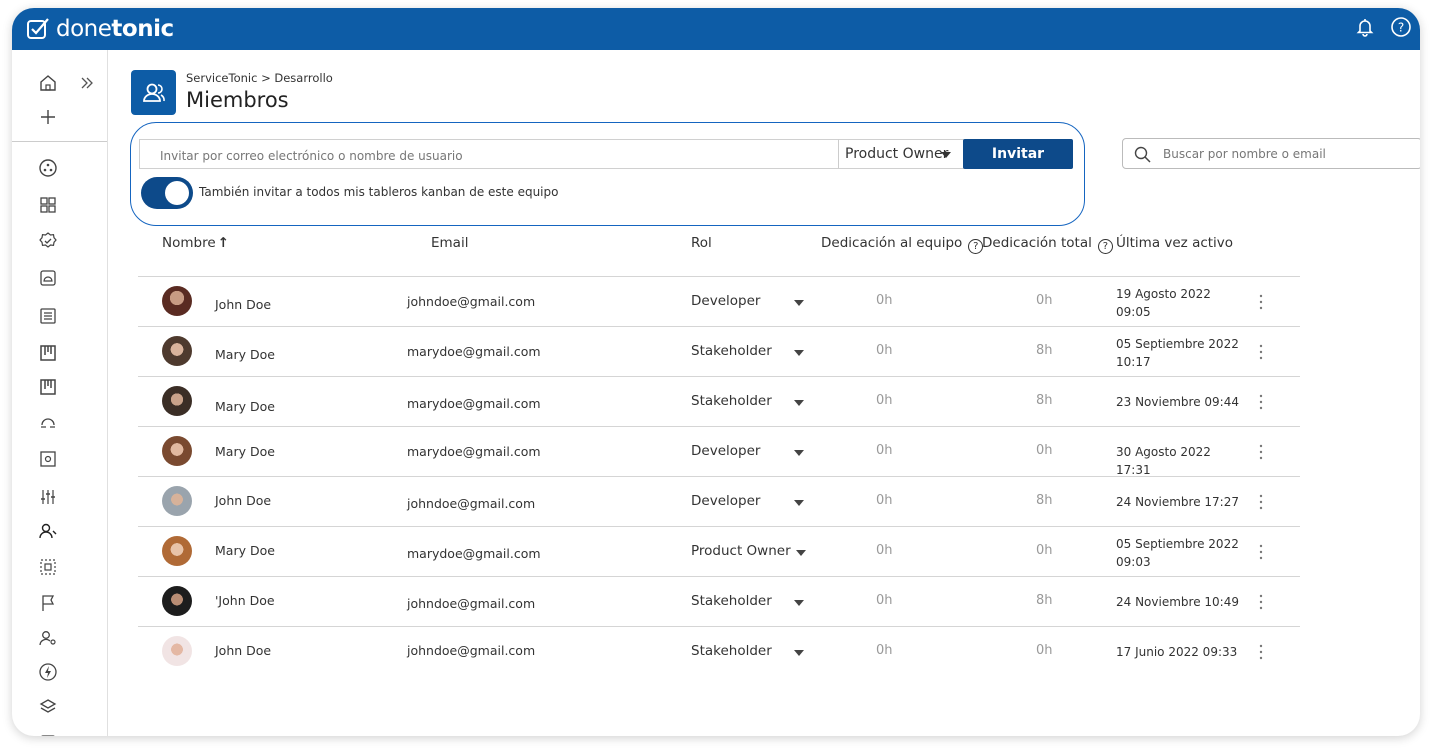 The image size is (1432, 752). What do you see at coordinates (48, 707) in the screenshot?
I see `layers-icon` at bounding box center [48, 707].